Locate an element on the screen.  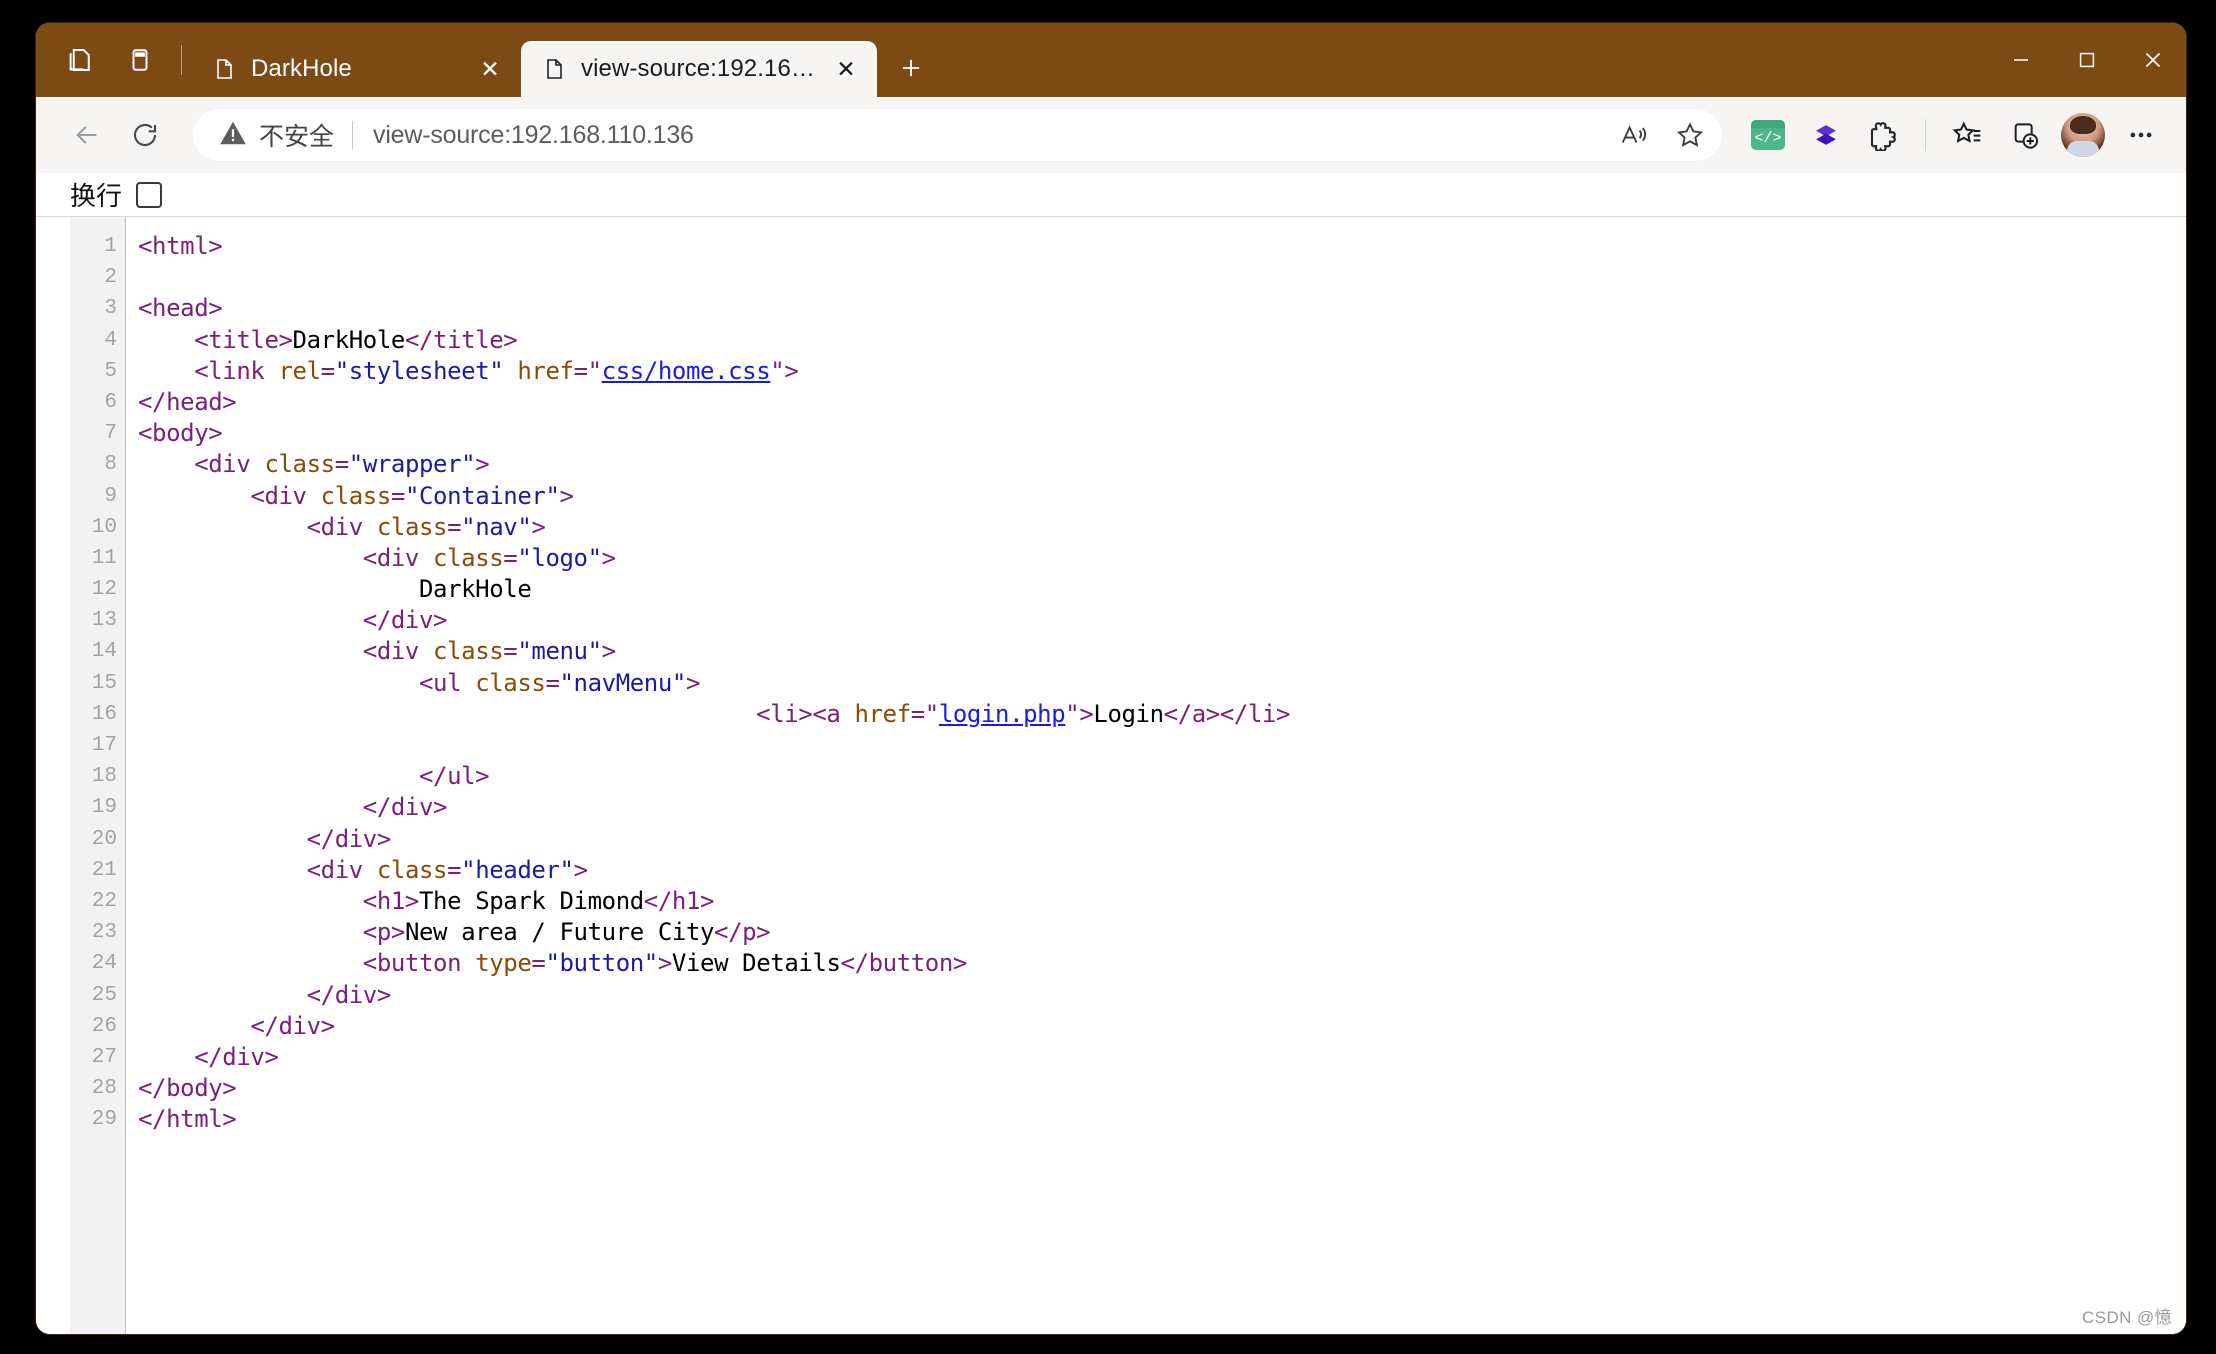
back-arrow-icon is located at coordinates (87, 135).